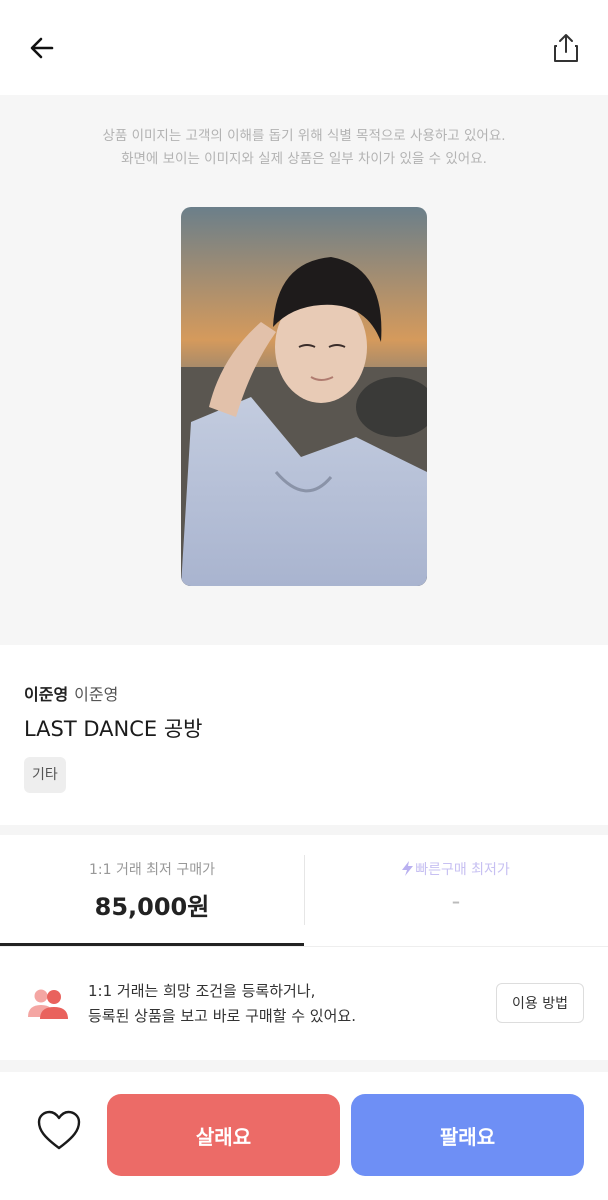 Image resolution: width=608 pixels, height=1200 pixels. I want to click on guide-text-line1: 1:1 거래는 희망 조건을 등록하거나,, so click(202, 991).